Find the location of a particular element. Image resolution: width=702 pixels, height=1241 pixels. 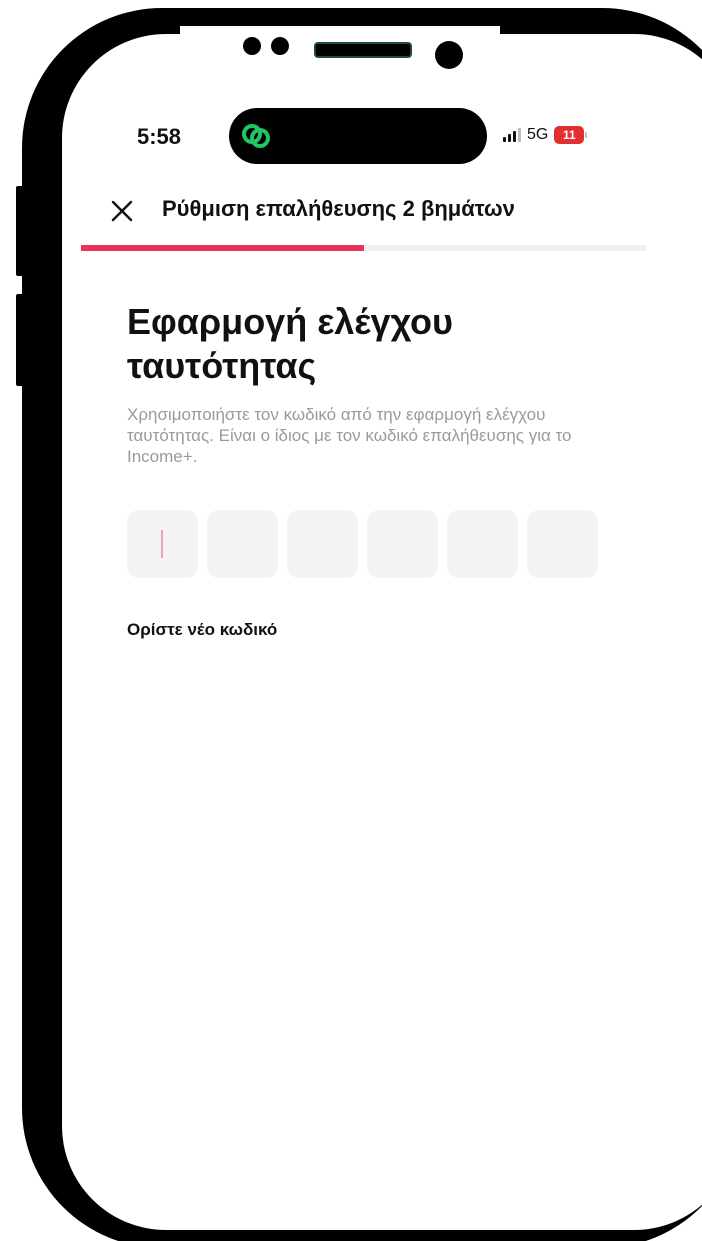

progress-track is located at coordinates (363, 248).